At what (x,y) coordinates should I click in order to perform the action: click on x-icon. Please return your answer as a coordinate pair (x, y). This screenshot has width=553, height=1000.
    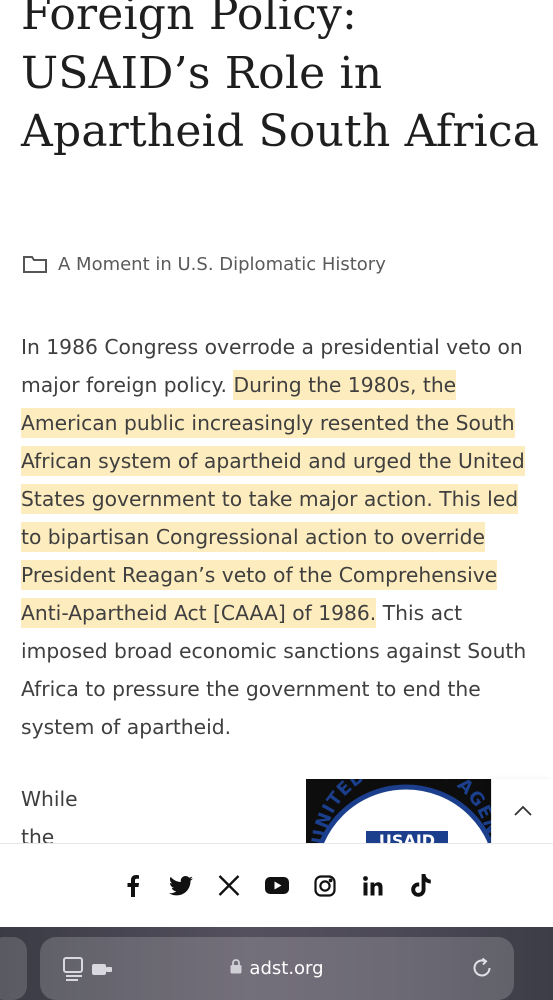
    Looking at the image, I should click on (229, 886).